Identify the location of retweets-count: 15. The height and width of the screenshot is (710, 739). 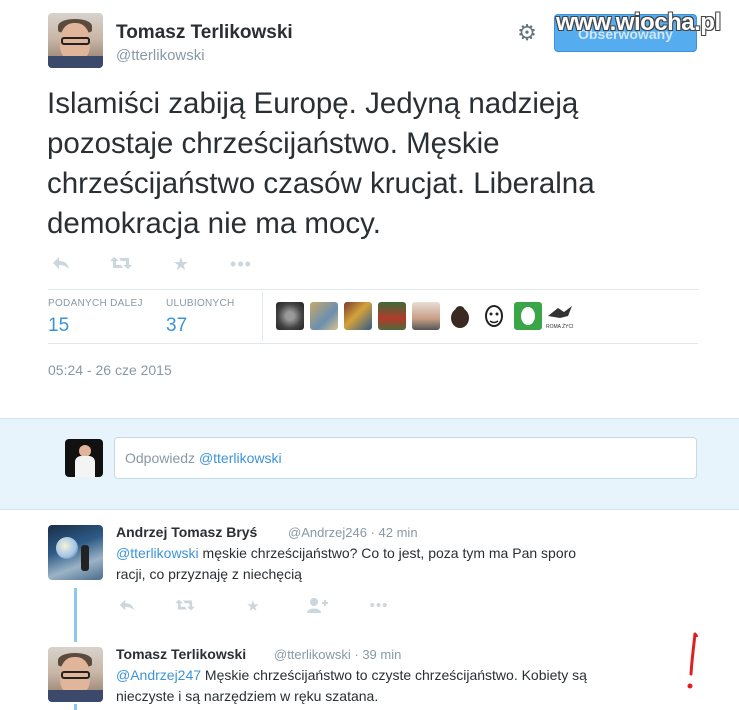
(58, 326).